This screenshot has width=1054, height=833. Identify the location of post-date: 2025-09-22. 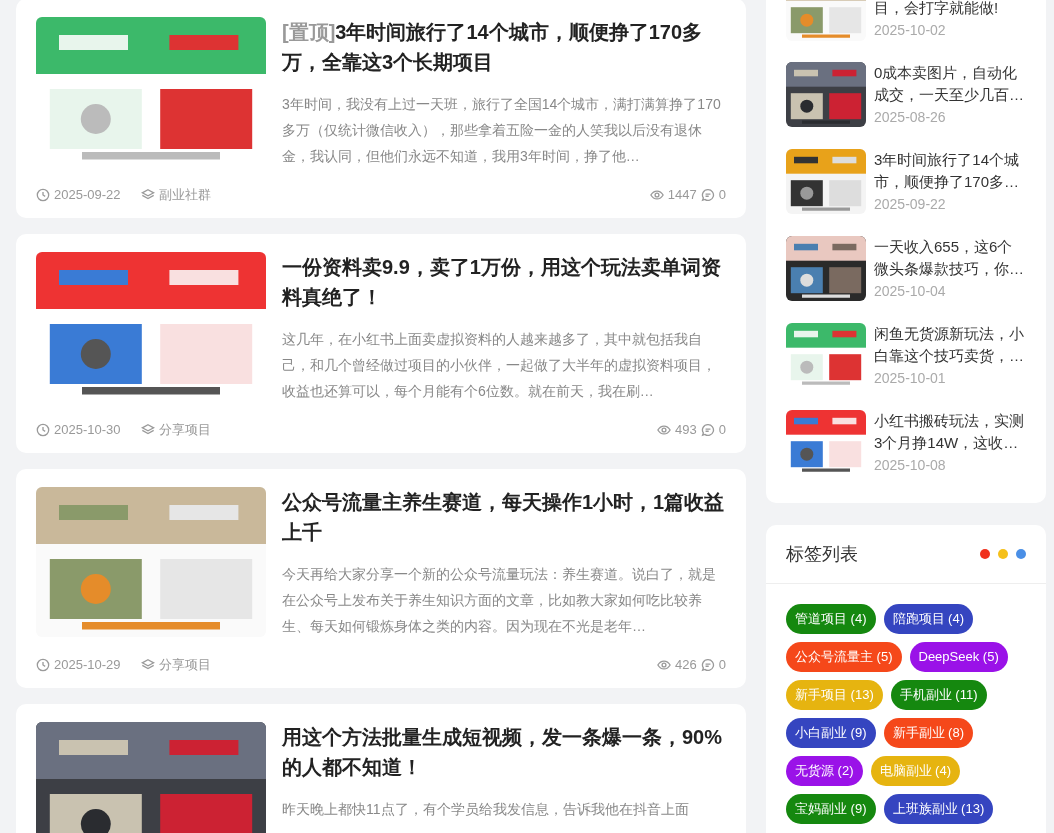
(87, 195).